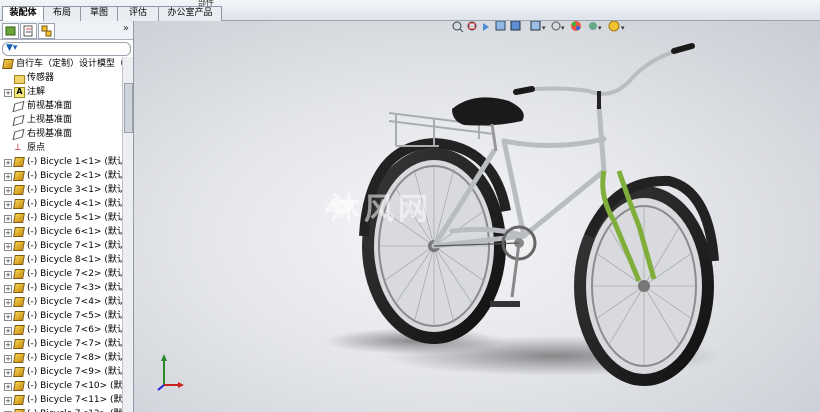  Describe the element at coordinates (61, 148) in the screenshot. I see `tree-item: ⊥ 原点` at that location.